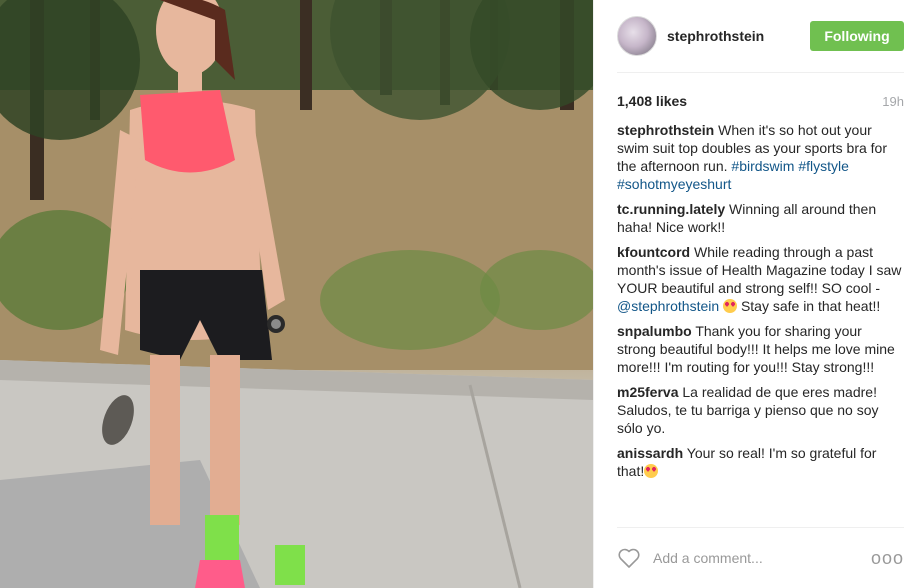  Describe the element at coordinates (629, 558) in the screenshot. I see `heart-icon` at that location.